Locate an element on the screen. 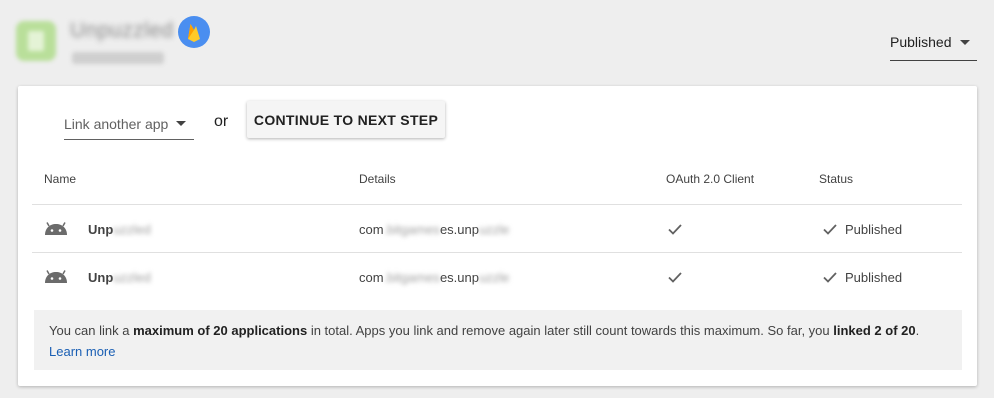 This screenshot has width=994, height=398. link-another-app-select: Link another app is located at coordinates (129, 124).